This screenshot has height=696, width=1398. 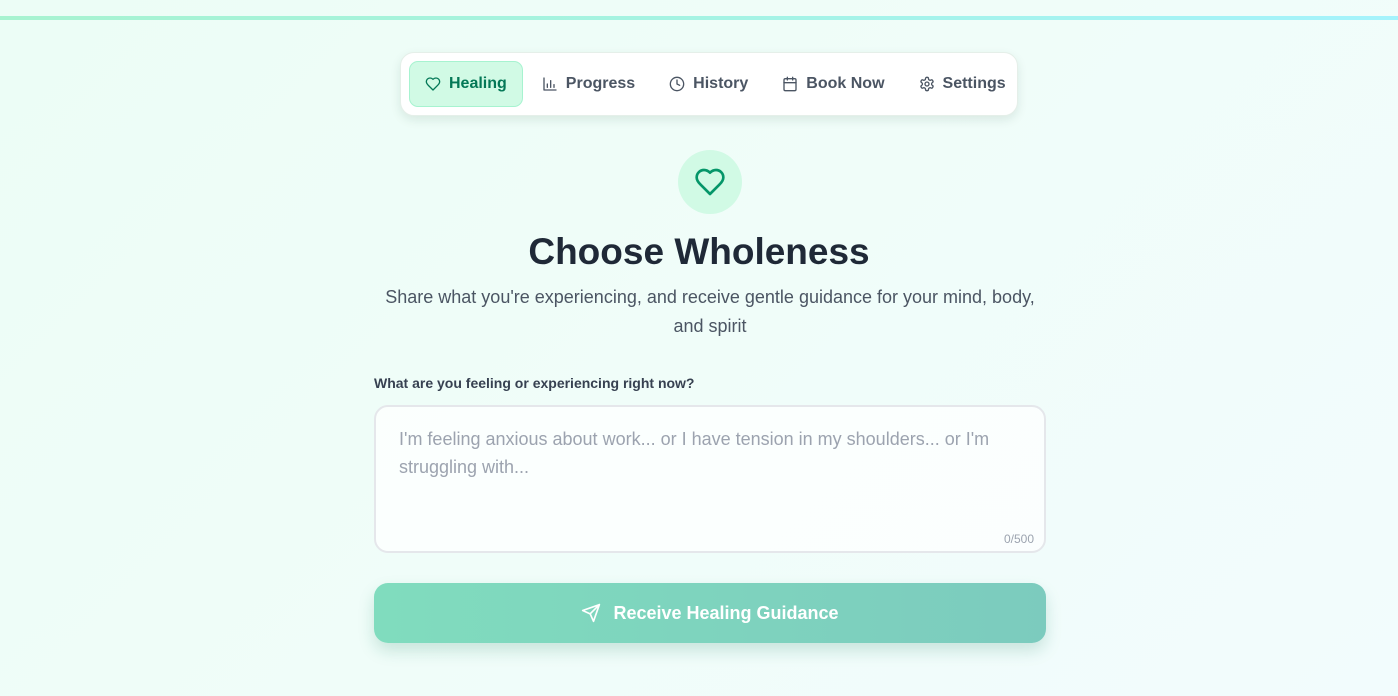 I want to click on tab-settings-label: Settings, so click(x=974, y=83).